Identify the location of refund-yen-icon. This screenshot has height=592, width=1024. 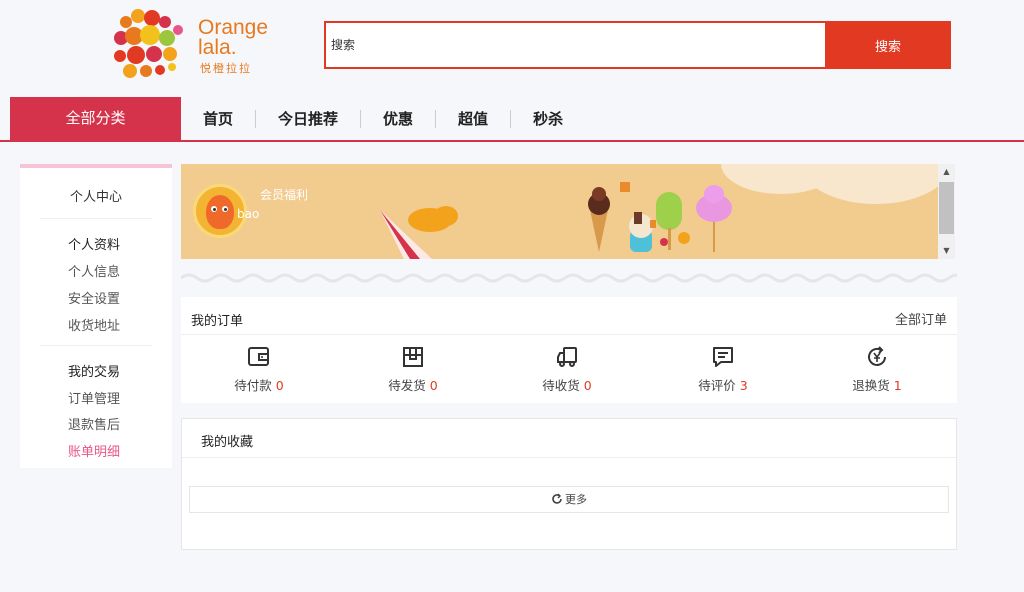
(877, 356).